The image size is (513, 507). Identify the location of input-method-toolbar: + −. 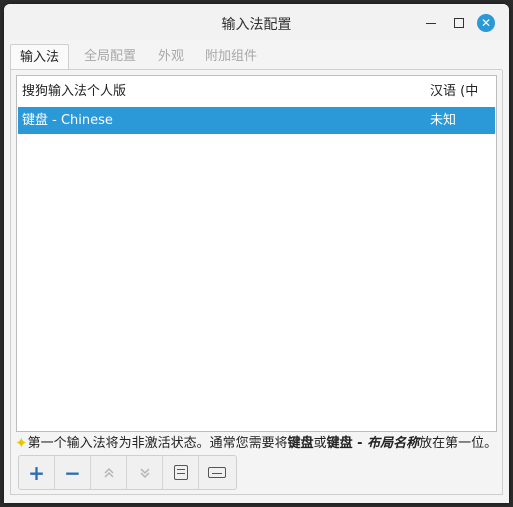
(127, 472).